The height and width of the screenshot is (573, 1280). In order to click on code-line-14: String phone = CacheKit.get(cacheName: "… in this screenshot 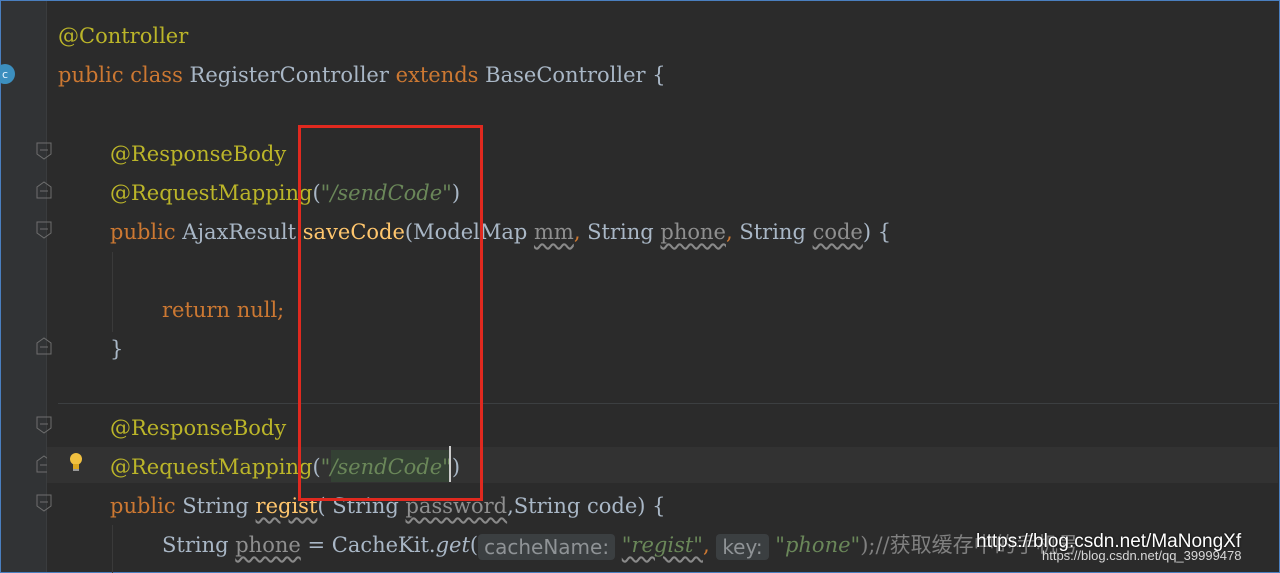, I will do `click(620, 545)`.